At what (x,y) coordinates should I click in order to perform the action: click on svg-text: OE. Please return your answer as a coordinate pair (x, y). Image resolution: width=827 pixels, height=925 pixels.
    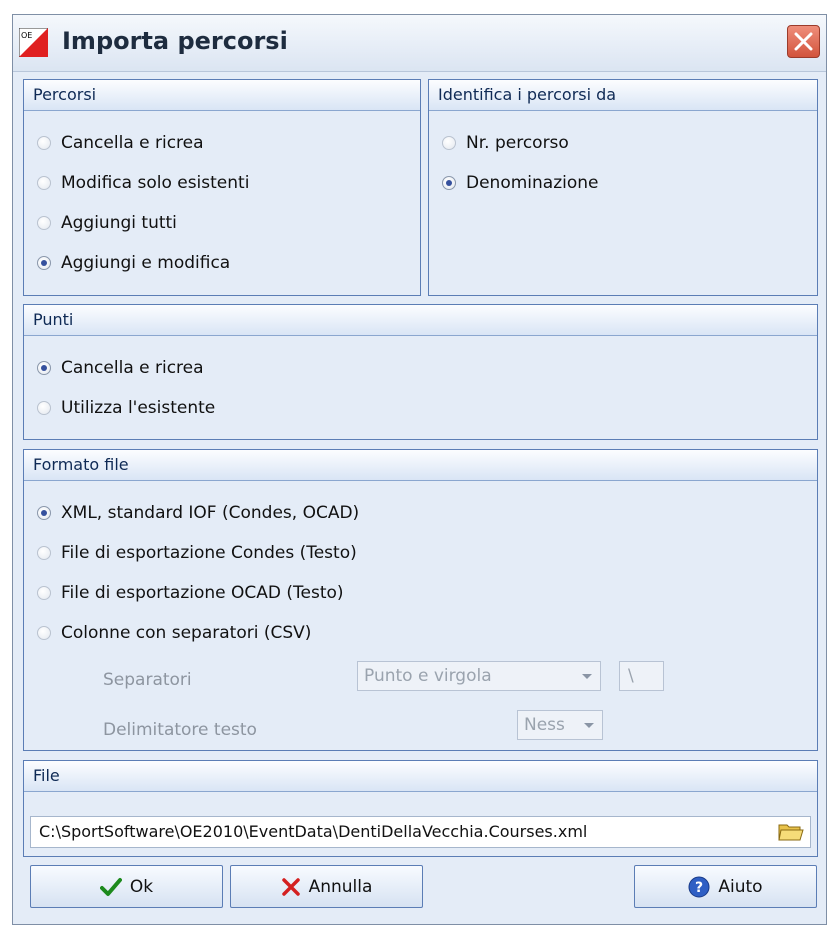
    Looking at the image, I should click on (26, 35).